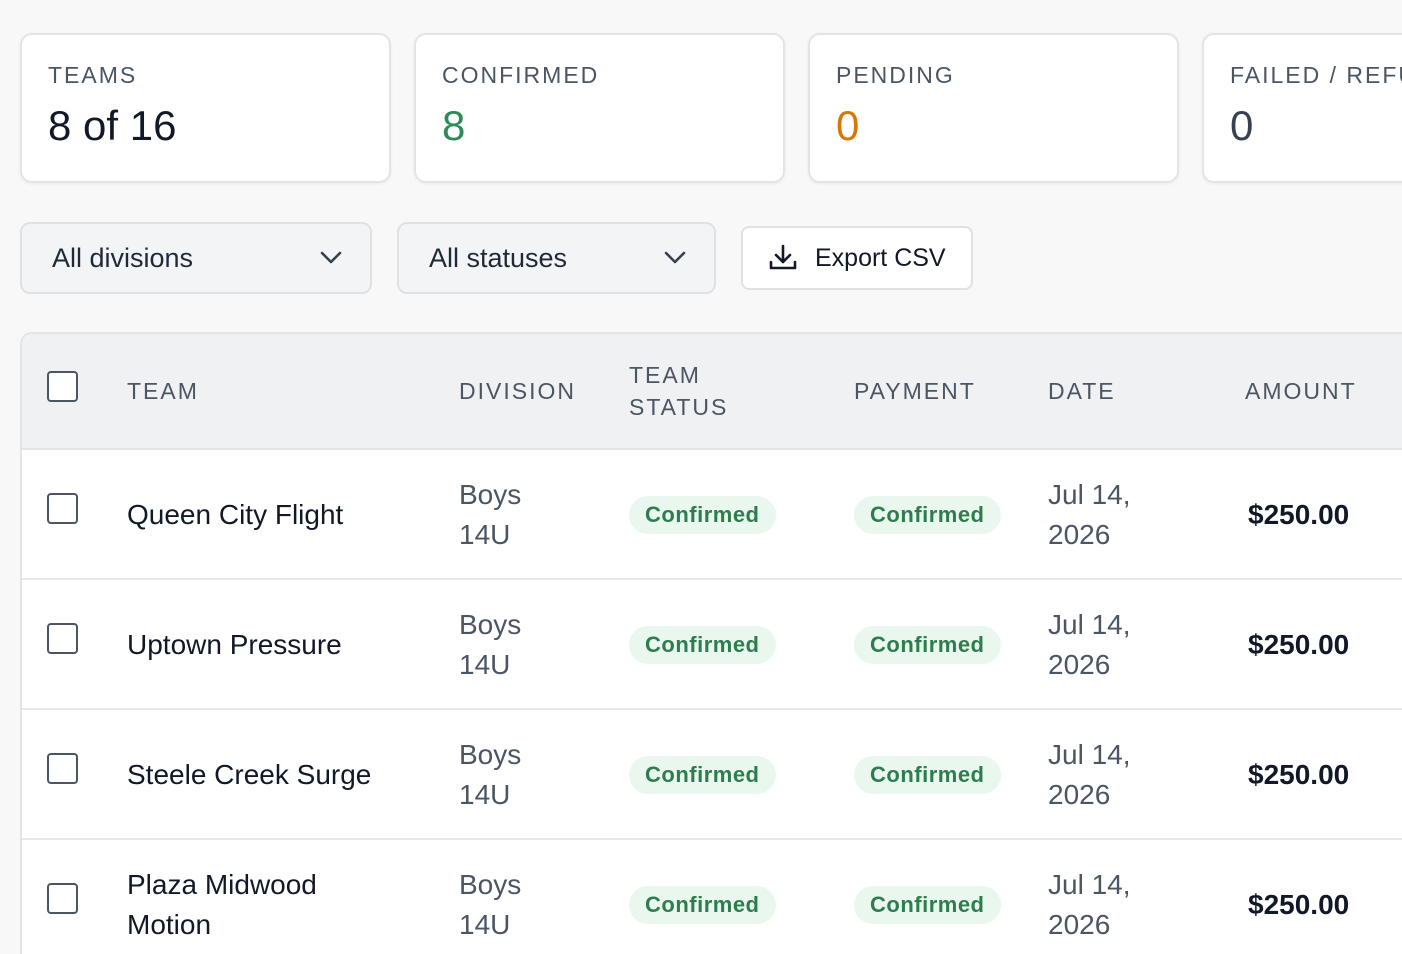  What do you see at coordinates (93, 75) in the screenshot?
I see `stat-label: TEAMS` at bounding box center [93, 75].